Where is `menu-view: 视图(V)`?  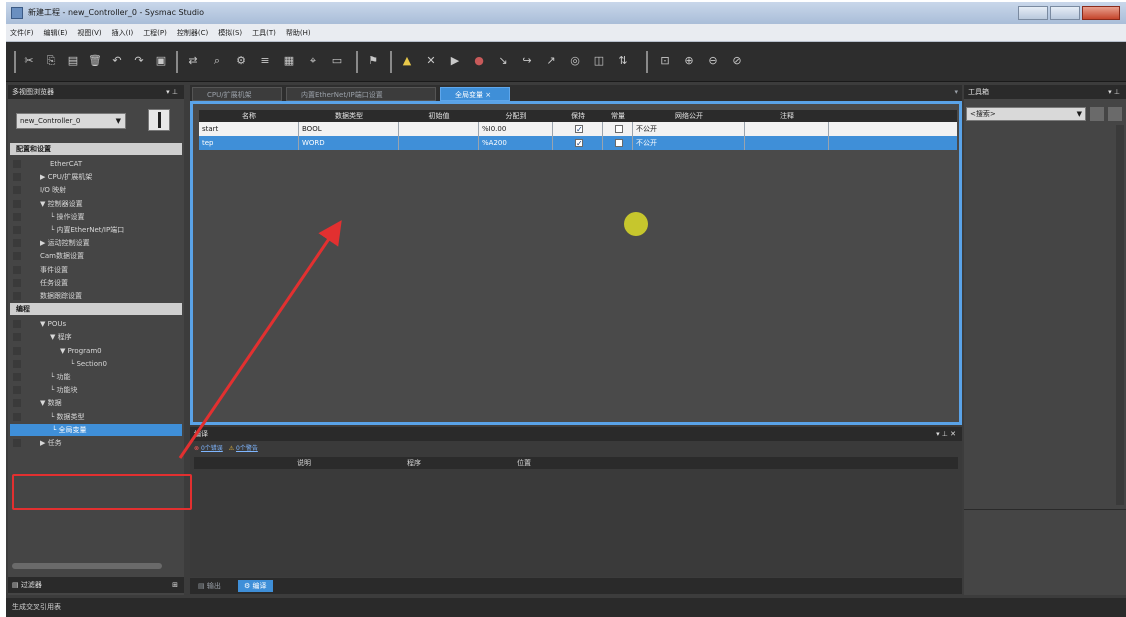
menu-view: 视图(V) is located at coordinates (89, 33).